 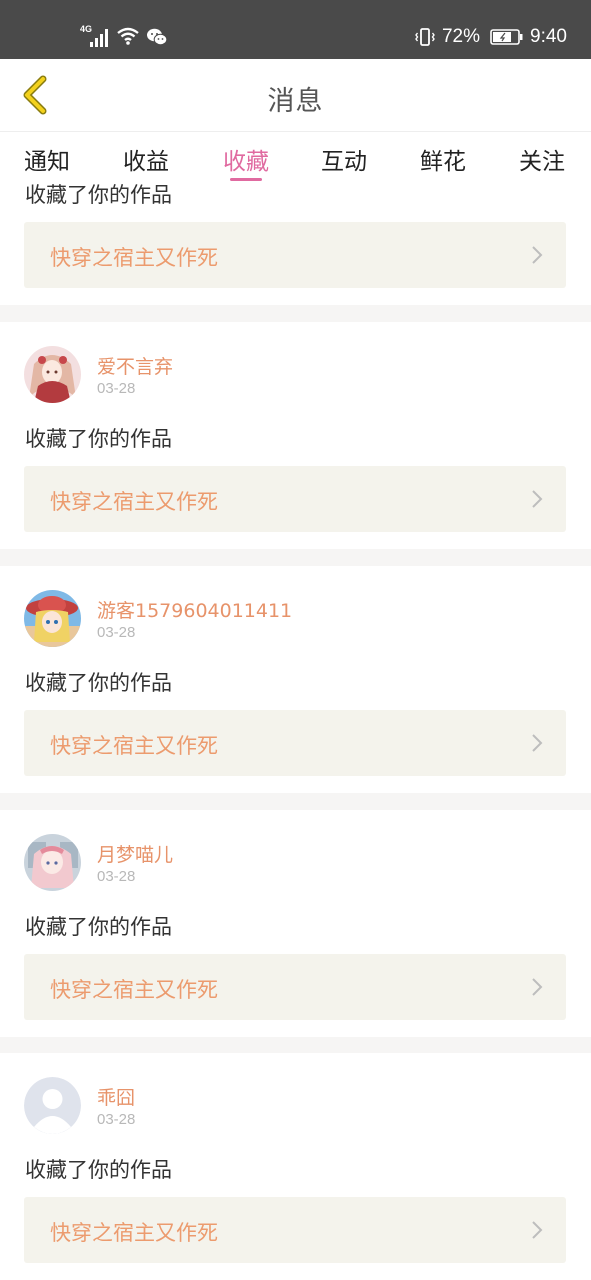 What do you see at coordinates (135, 853) in the screenshot?
I see `username: 月梦喵儿` at bounding box center [135, 853].